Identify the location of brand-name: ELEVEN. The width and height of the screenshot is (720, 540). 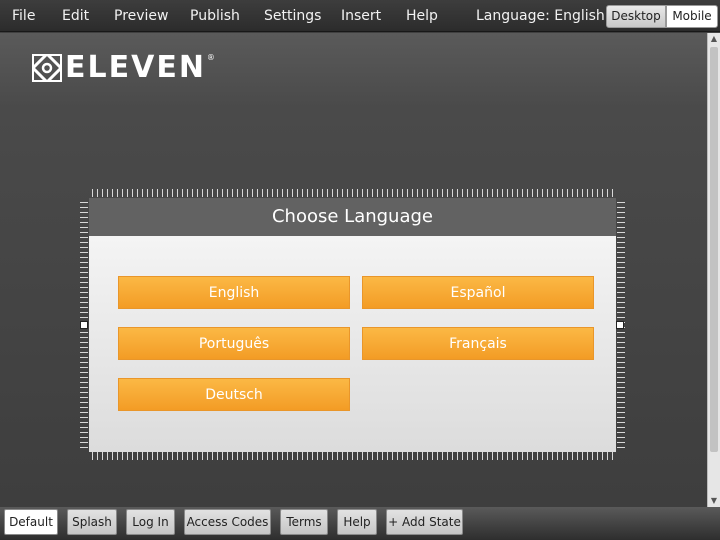
(135, 67).